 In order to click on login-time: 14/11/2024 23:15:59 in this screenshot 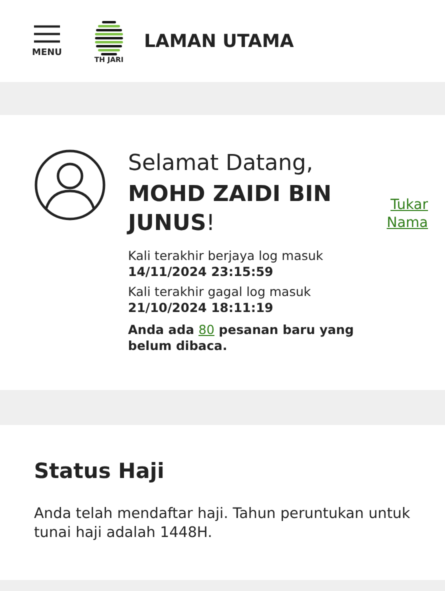, I will do `click(201, 272)`.